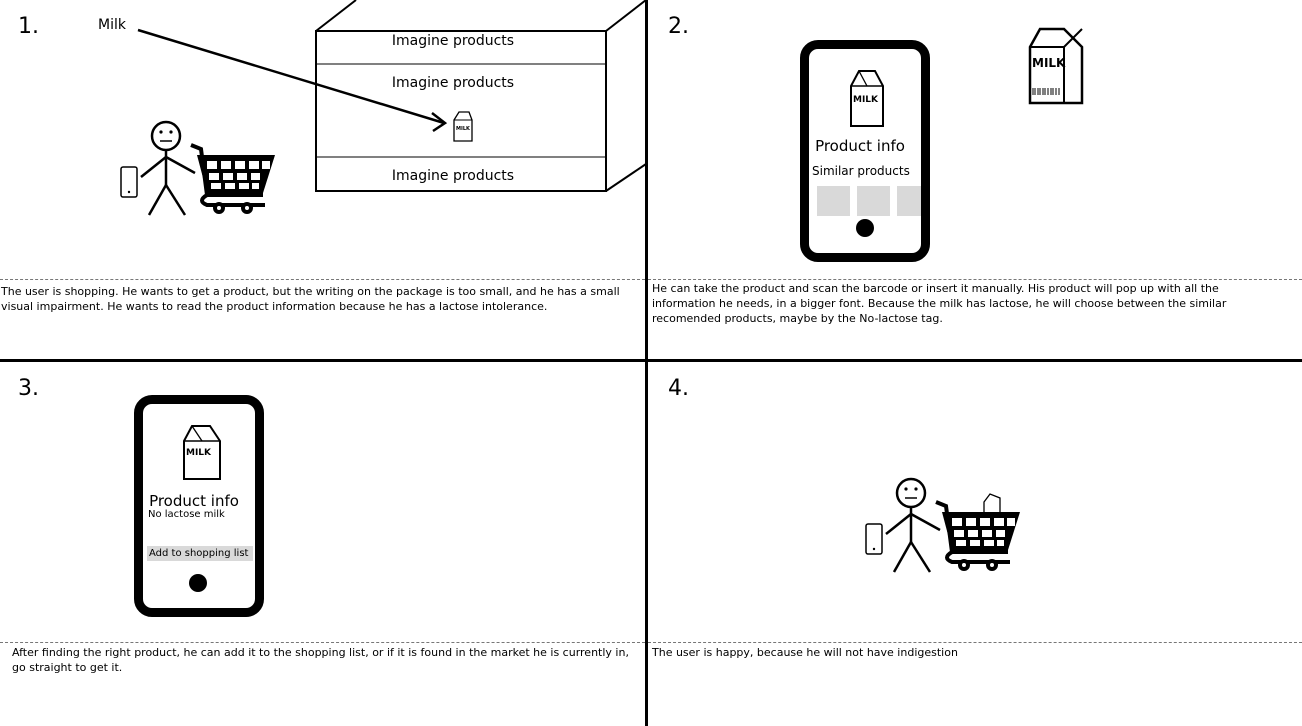 The image size is (1302, 726). What do you see at coordinates (200, 553) in the screenshot?
I see `add-to-shopping-list-button: Add to shopping list` at bounding box center [200, 553].